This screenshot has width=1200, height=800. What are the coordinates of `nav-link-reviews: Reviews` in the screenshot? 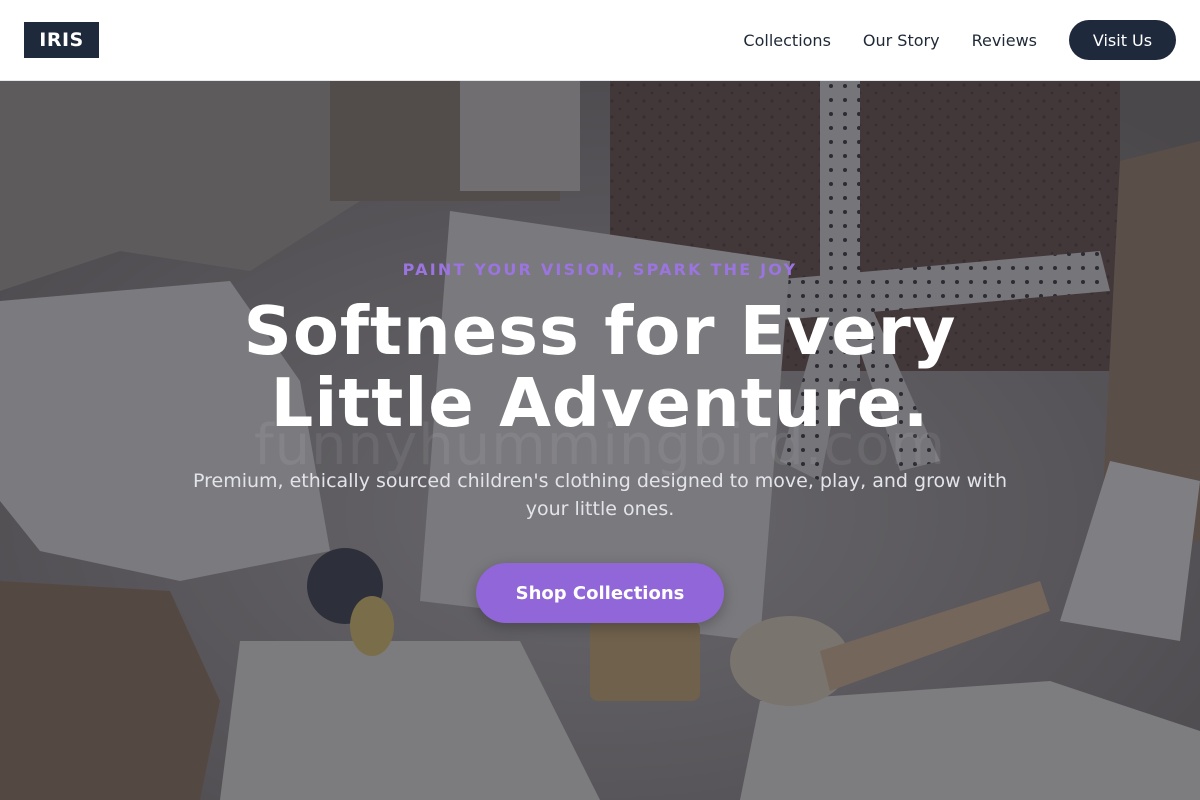 It's located at (1004, 40).